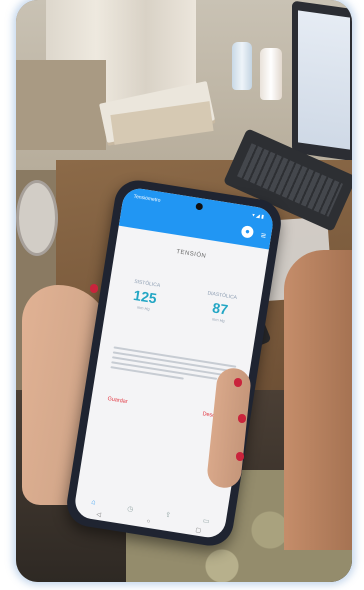 The image size is (364, 590). Describe the element at coordinates (247, 232) in the screenshot. I see `account-icon: ●` at that location.